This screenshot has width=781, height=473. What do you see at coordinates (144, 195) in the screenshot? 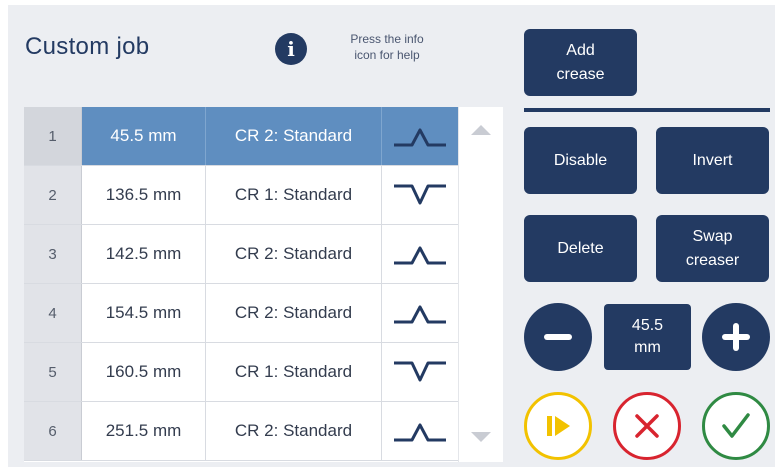
I see `crease-position: 136.5 mm` at bounding box center [144, 195].